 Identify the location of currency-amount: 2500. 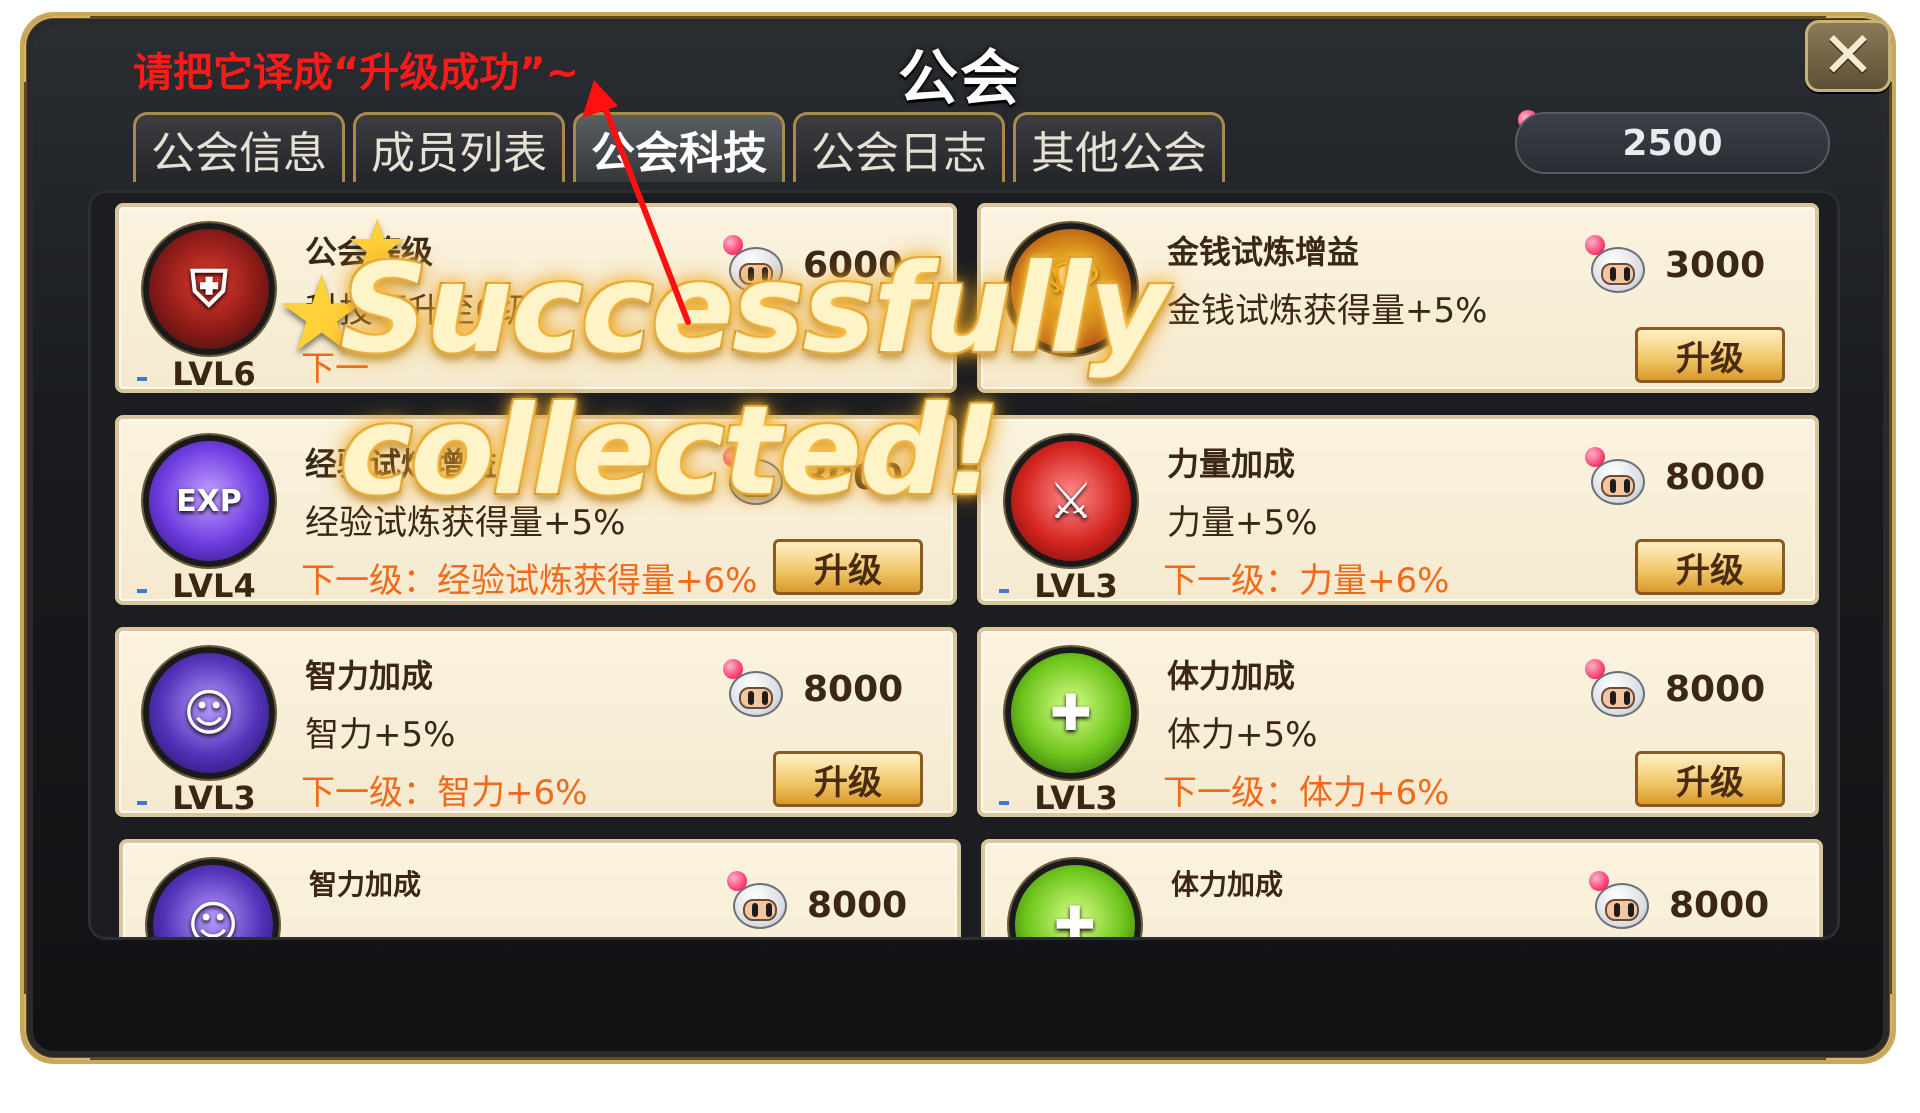
(1672, 143).